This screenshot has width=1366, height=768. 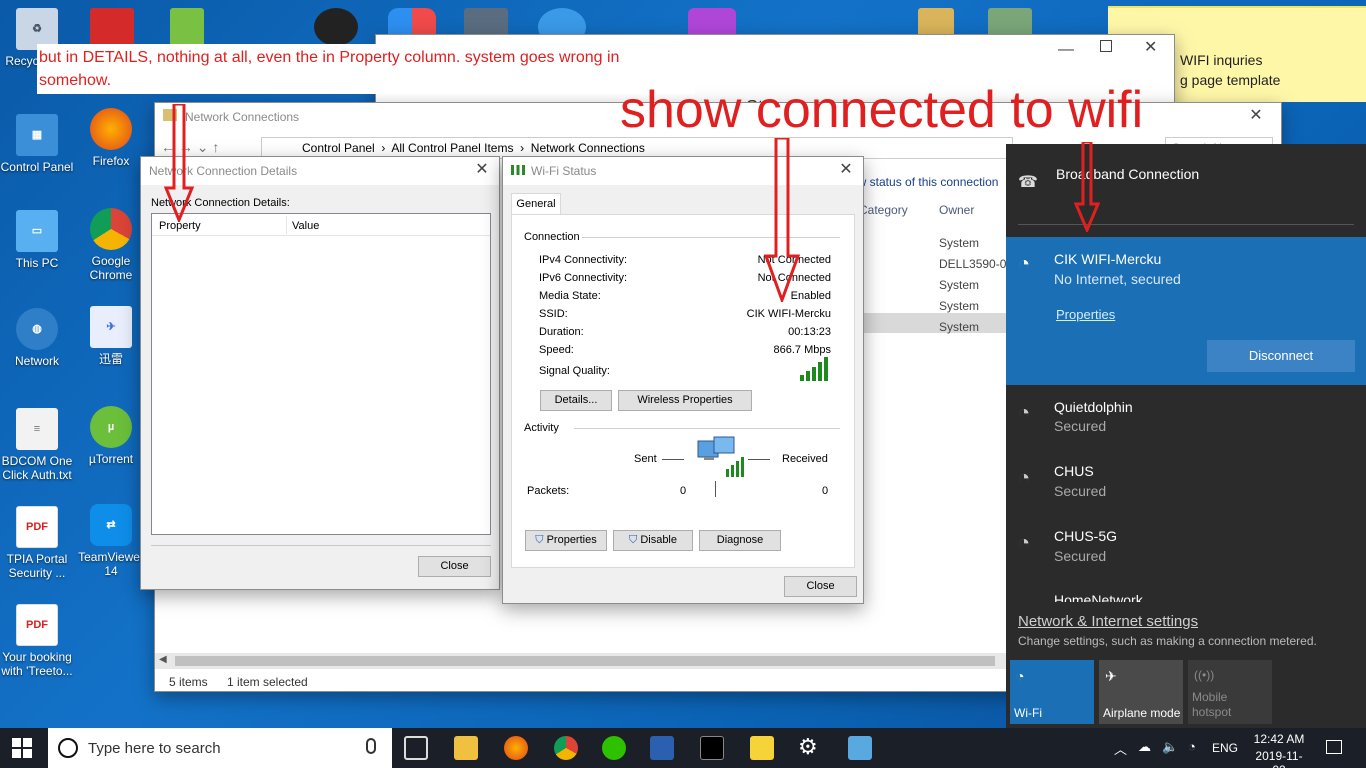 What do you see at coordinates (1106, 46) in the screenshot?
I see `maximize-icon` at bounding box center [1106, 46].